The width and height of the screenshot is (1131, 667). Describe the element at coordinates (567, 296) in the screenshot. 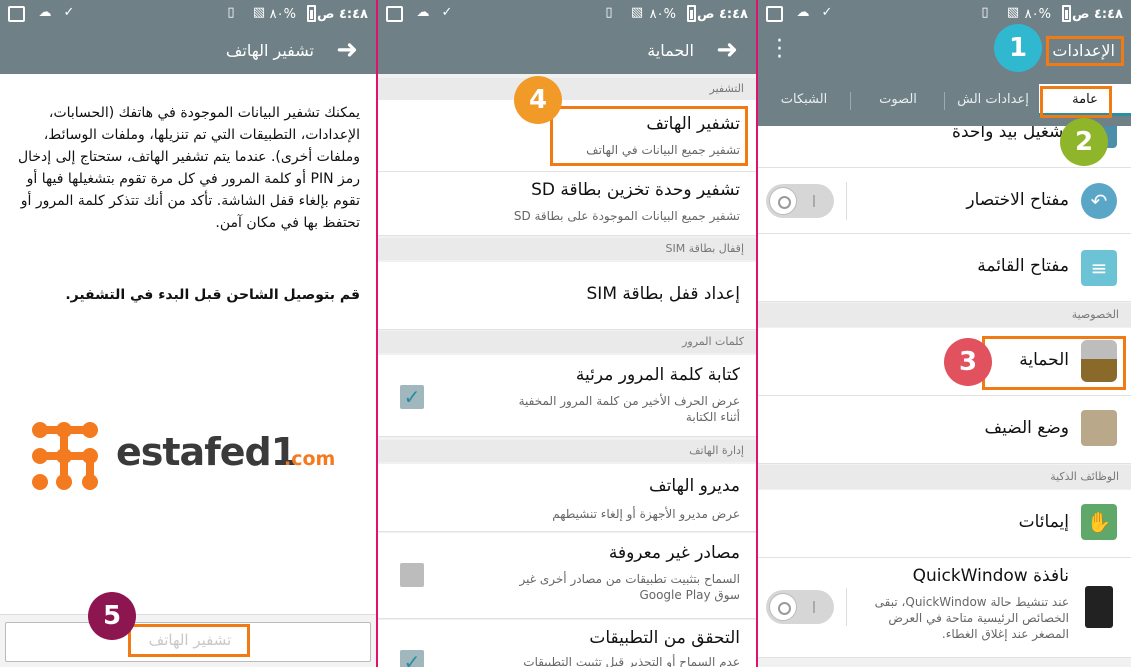

I see `list-item-sim-lock: إعداد قفل بطاقة SIM` at that location.